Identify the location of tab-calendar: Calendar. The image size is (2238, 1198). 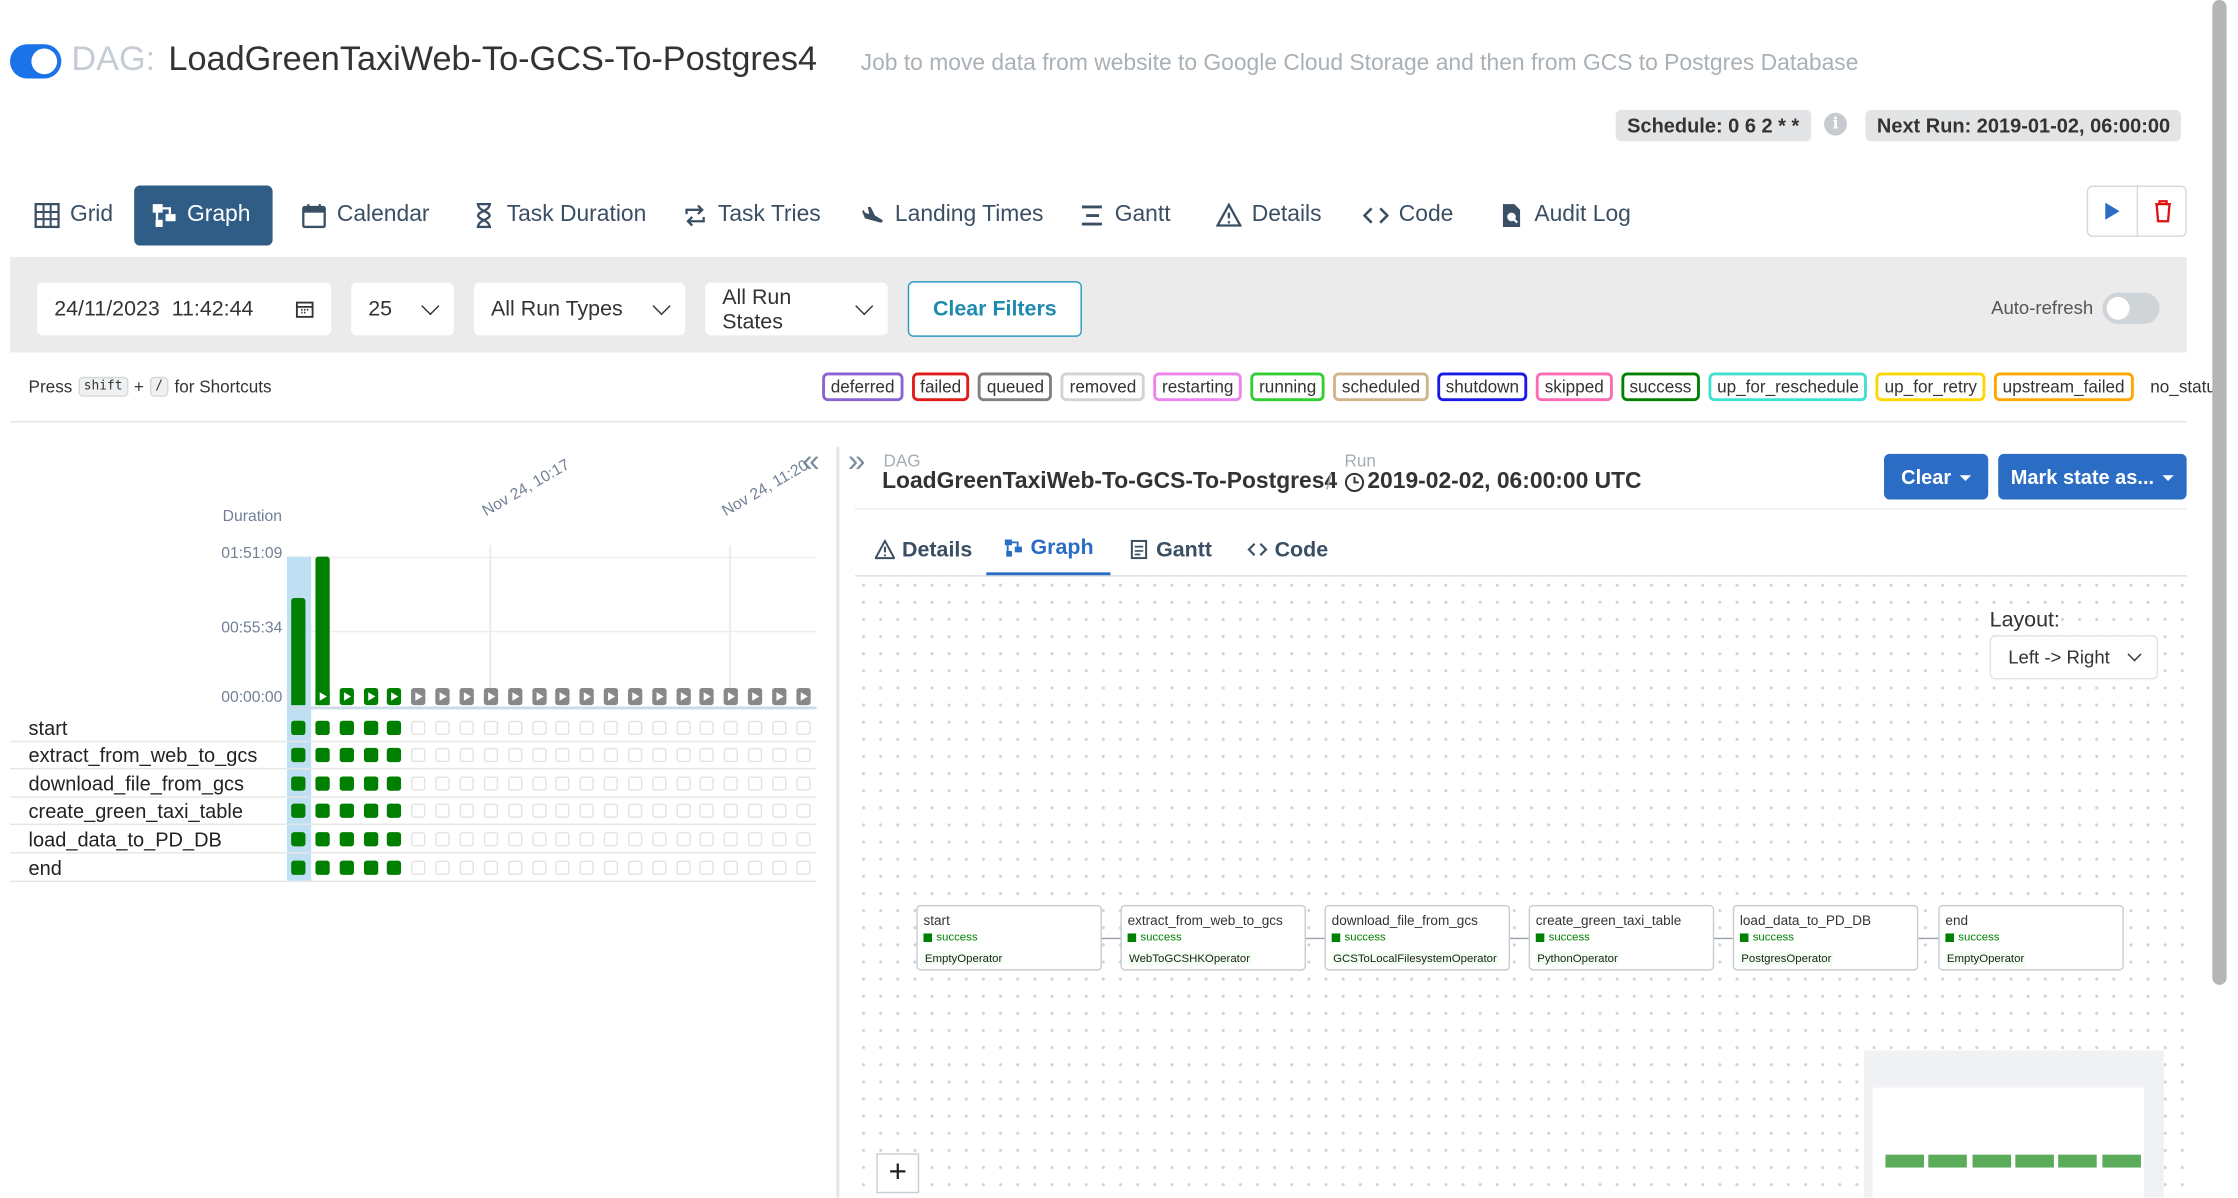
(365, 216).